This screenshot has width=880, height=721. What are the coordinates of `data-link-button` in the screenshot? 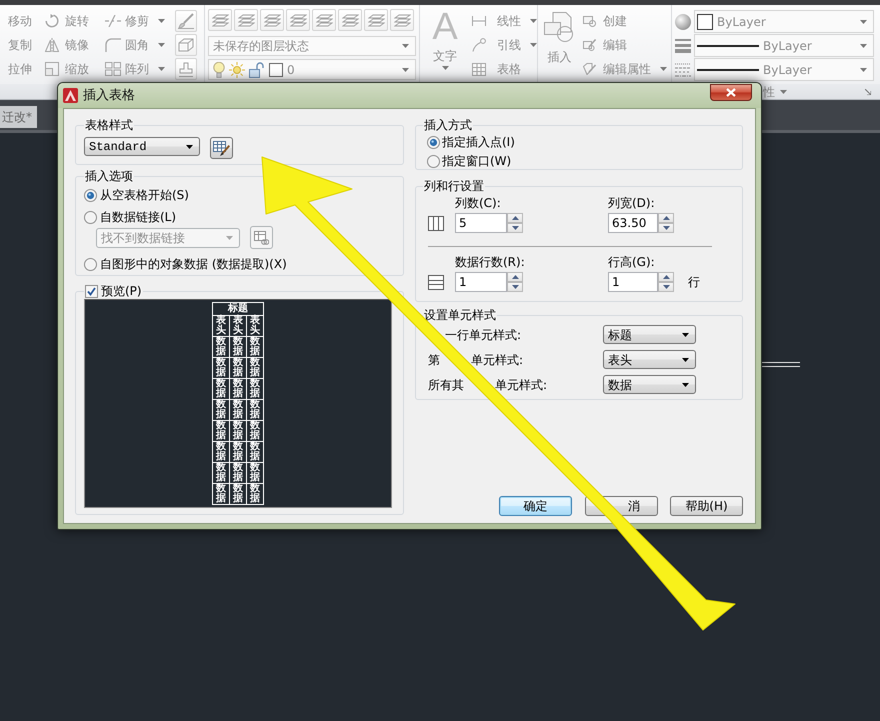 It's located at (261, 237).